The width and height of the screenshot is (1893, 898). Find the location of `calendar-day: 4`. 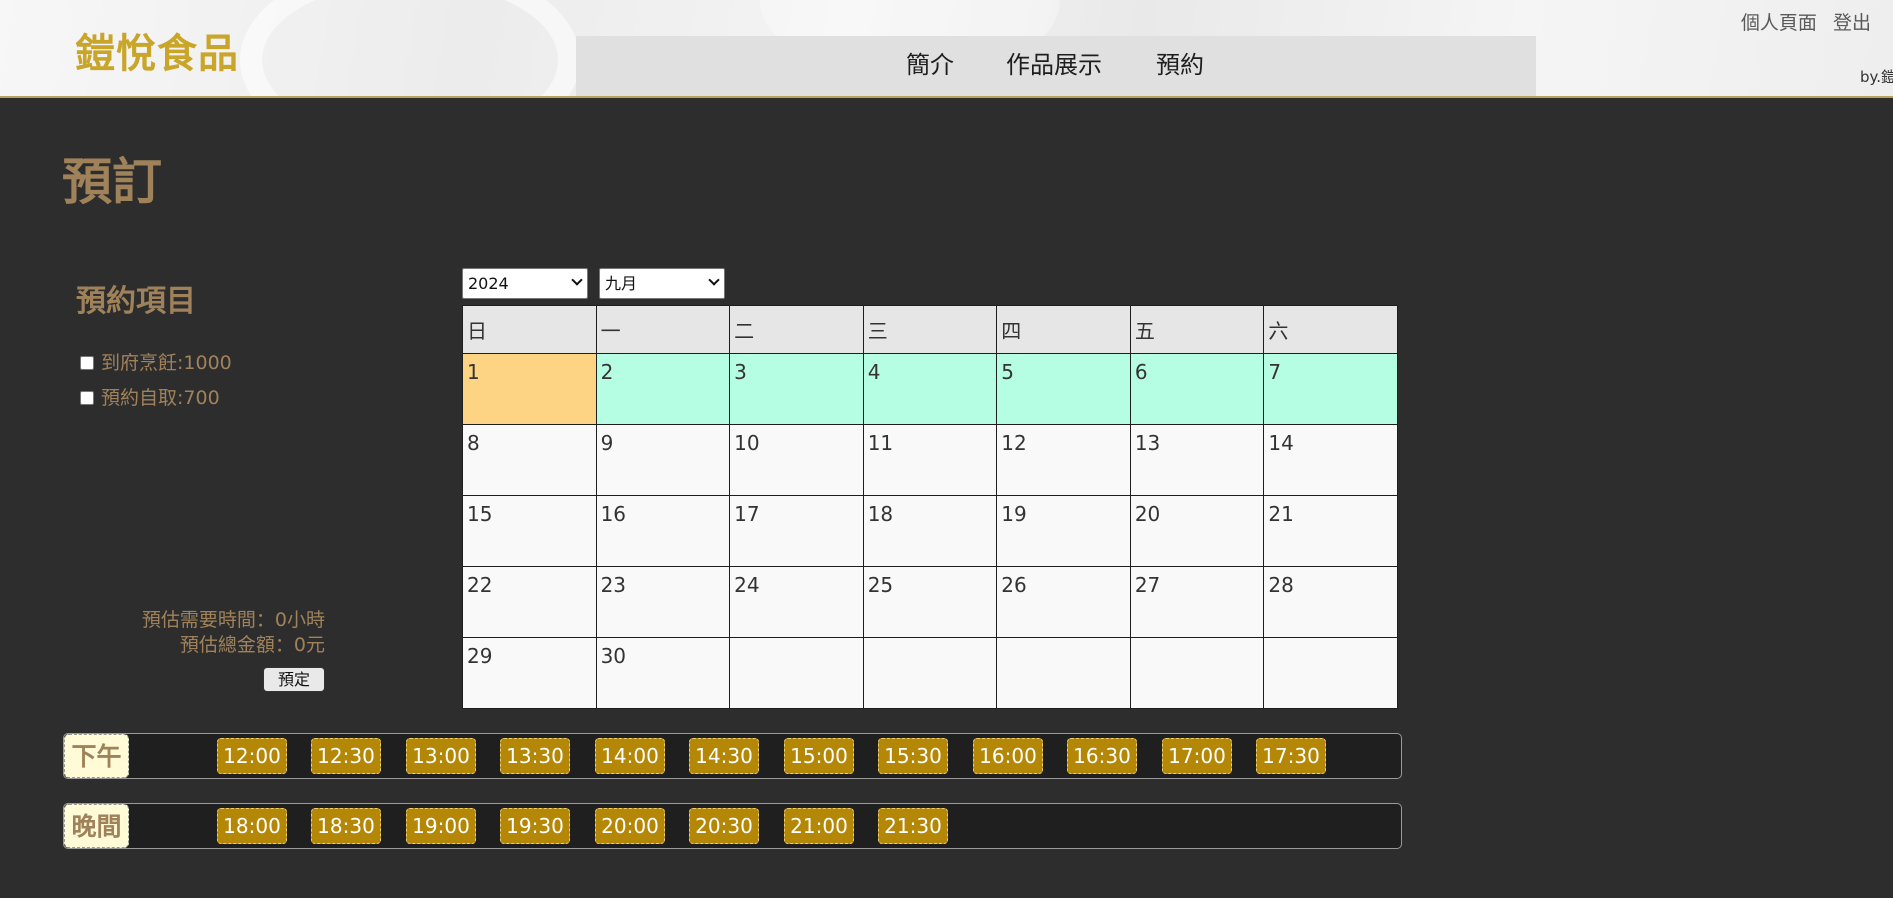

calendar-day: 4 is located at coordinates (930, 389).